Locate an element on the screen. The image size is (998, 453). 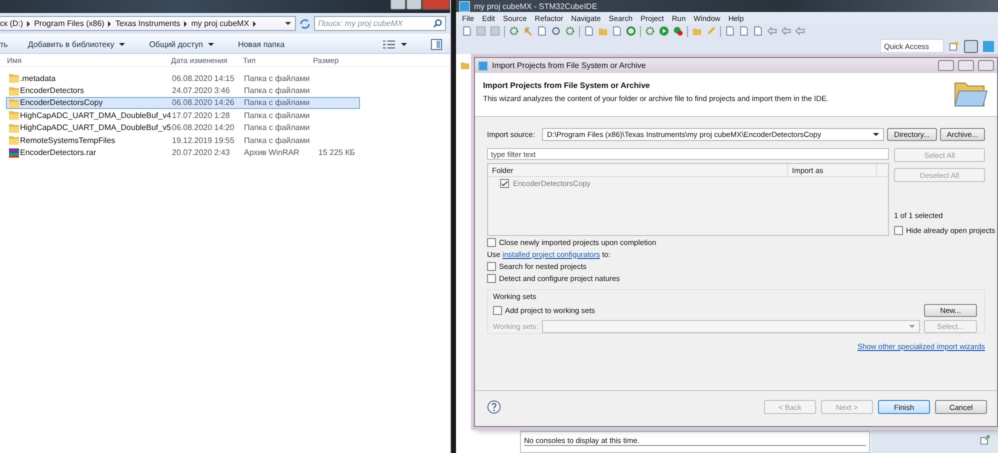
file-name: RemoteSystemsTempFiles is located at coordinates (68, 140).